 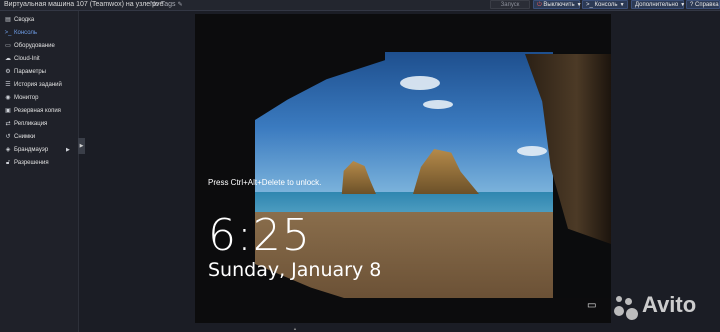 I want to click on sidebar-item-cloud-init: ☁ Cloud-Init, so click(x=39, y=59).